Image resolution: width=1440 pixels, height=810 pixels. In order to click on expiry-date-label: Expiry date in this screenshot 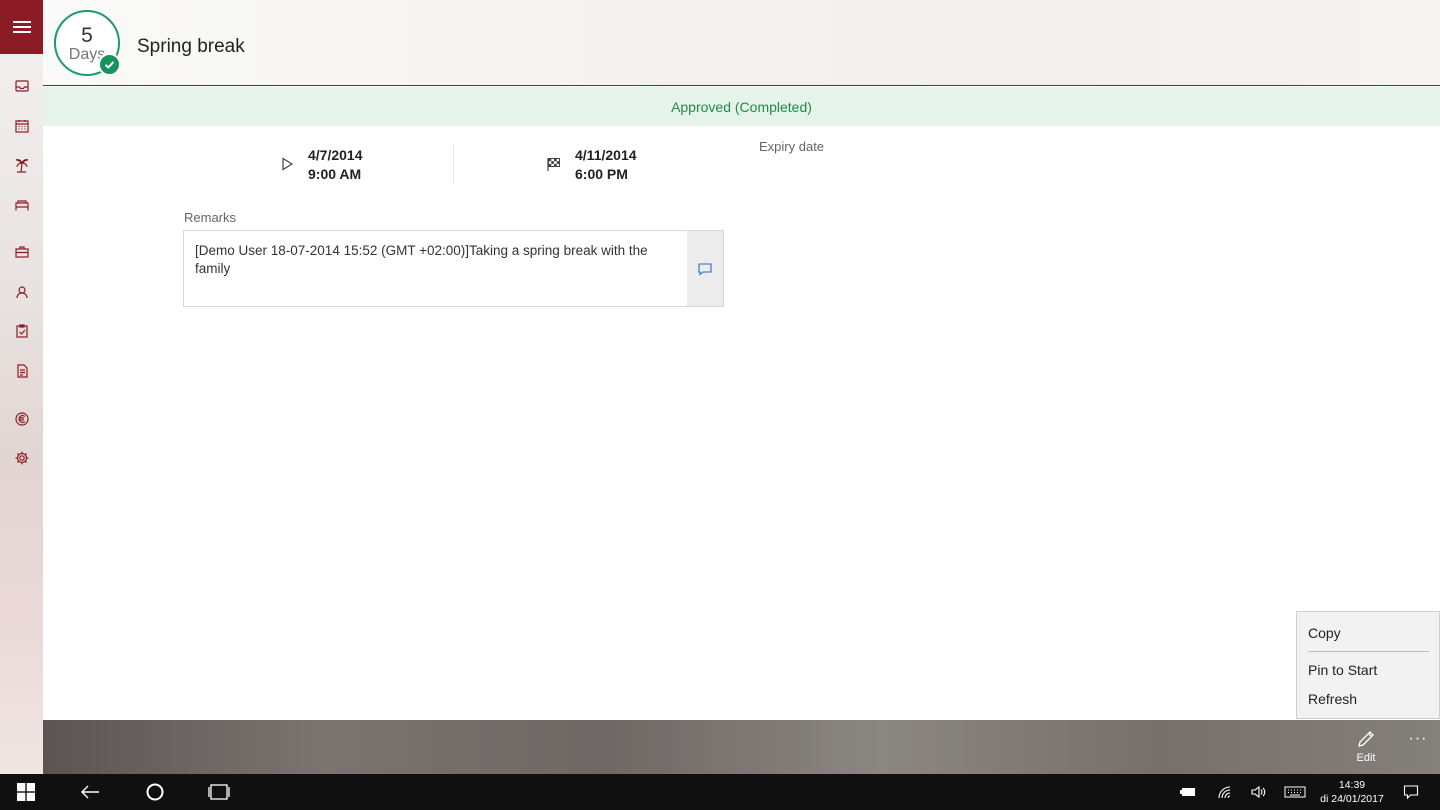, I will do `click(792, 146)`.